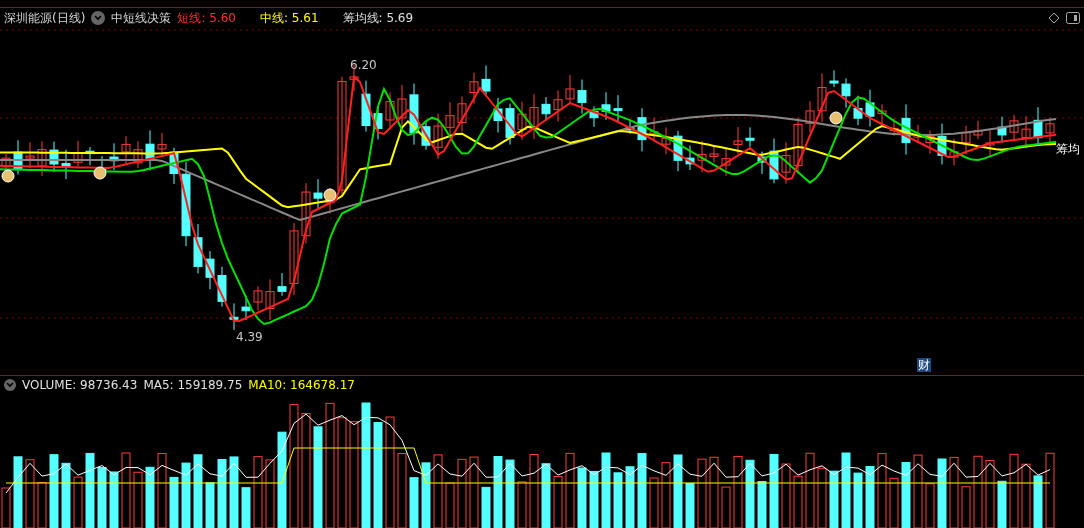 This screenshot has height=528, width=1084. I want to click on price-label: 筹均, so click(1068, 149).